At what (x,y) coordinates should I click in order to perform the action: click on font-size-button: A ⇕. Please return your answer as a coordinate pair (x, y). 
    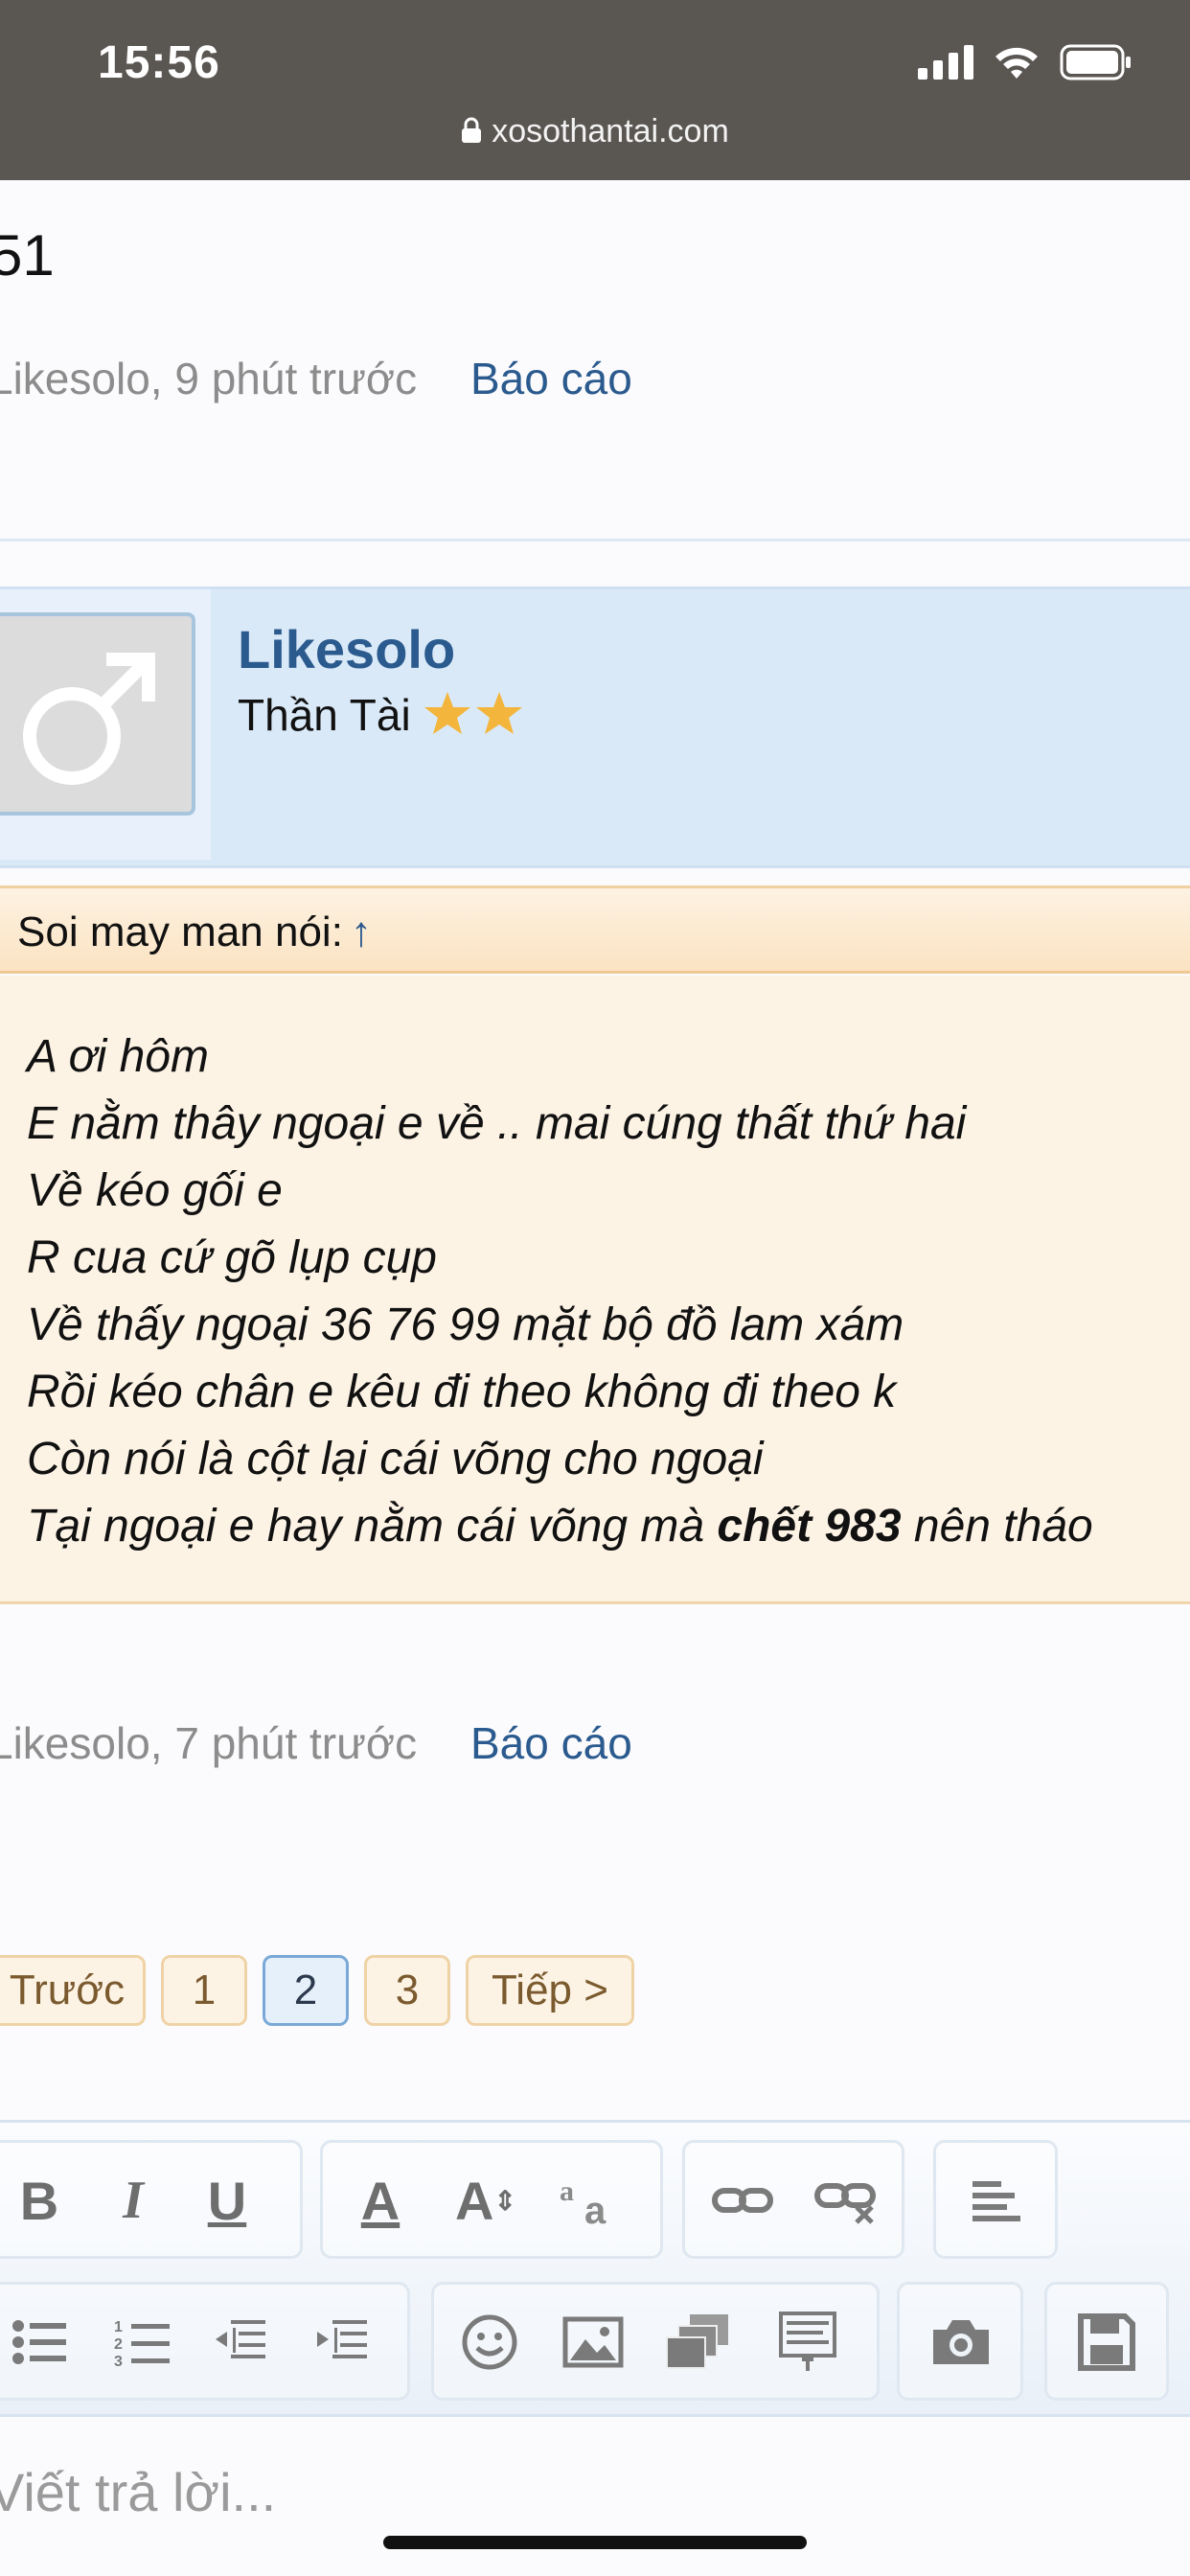
    Looking at the image, I should click on (486, 2200).